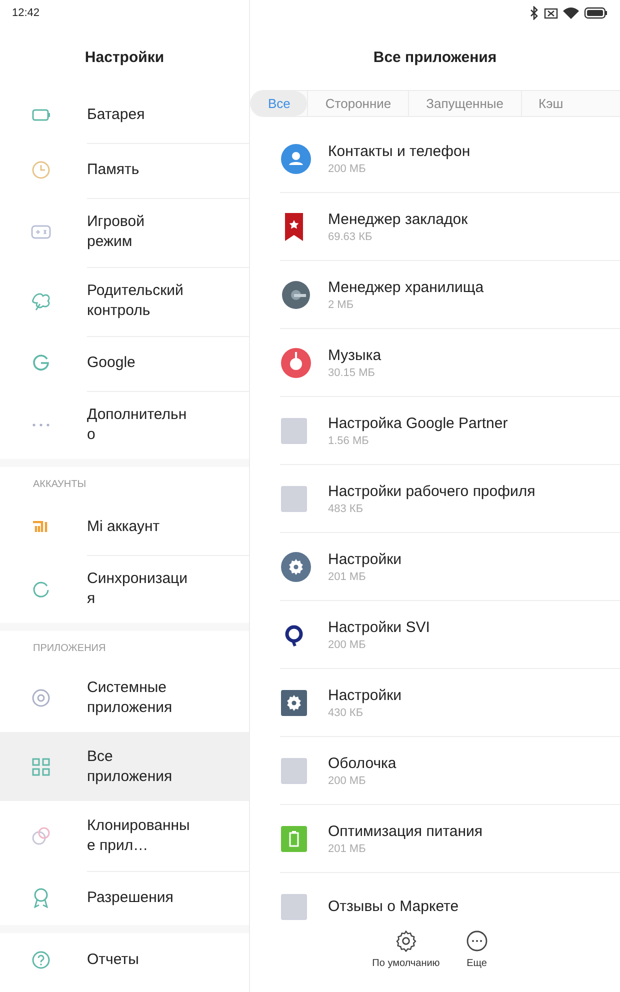 The height and width of the screenshot is (992, 620). I want to click on app-size: 1.56 МБ, so click(349, 440).